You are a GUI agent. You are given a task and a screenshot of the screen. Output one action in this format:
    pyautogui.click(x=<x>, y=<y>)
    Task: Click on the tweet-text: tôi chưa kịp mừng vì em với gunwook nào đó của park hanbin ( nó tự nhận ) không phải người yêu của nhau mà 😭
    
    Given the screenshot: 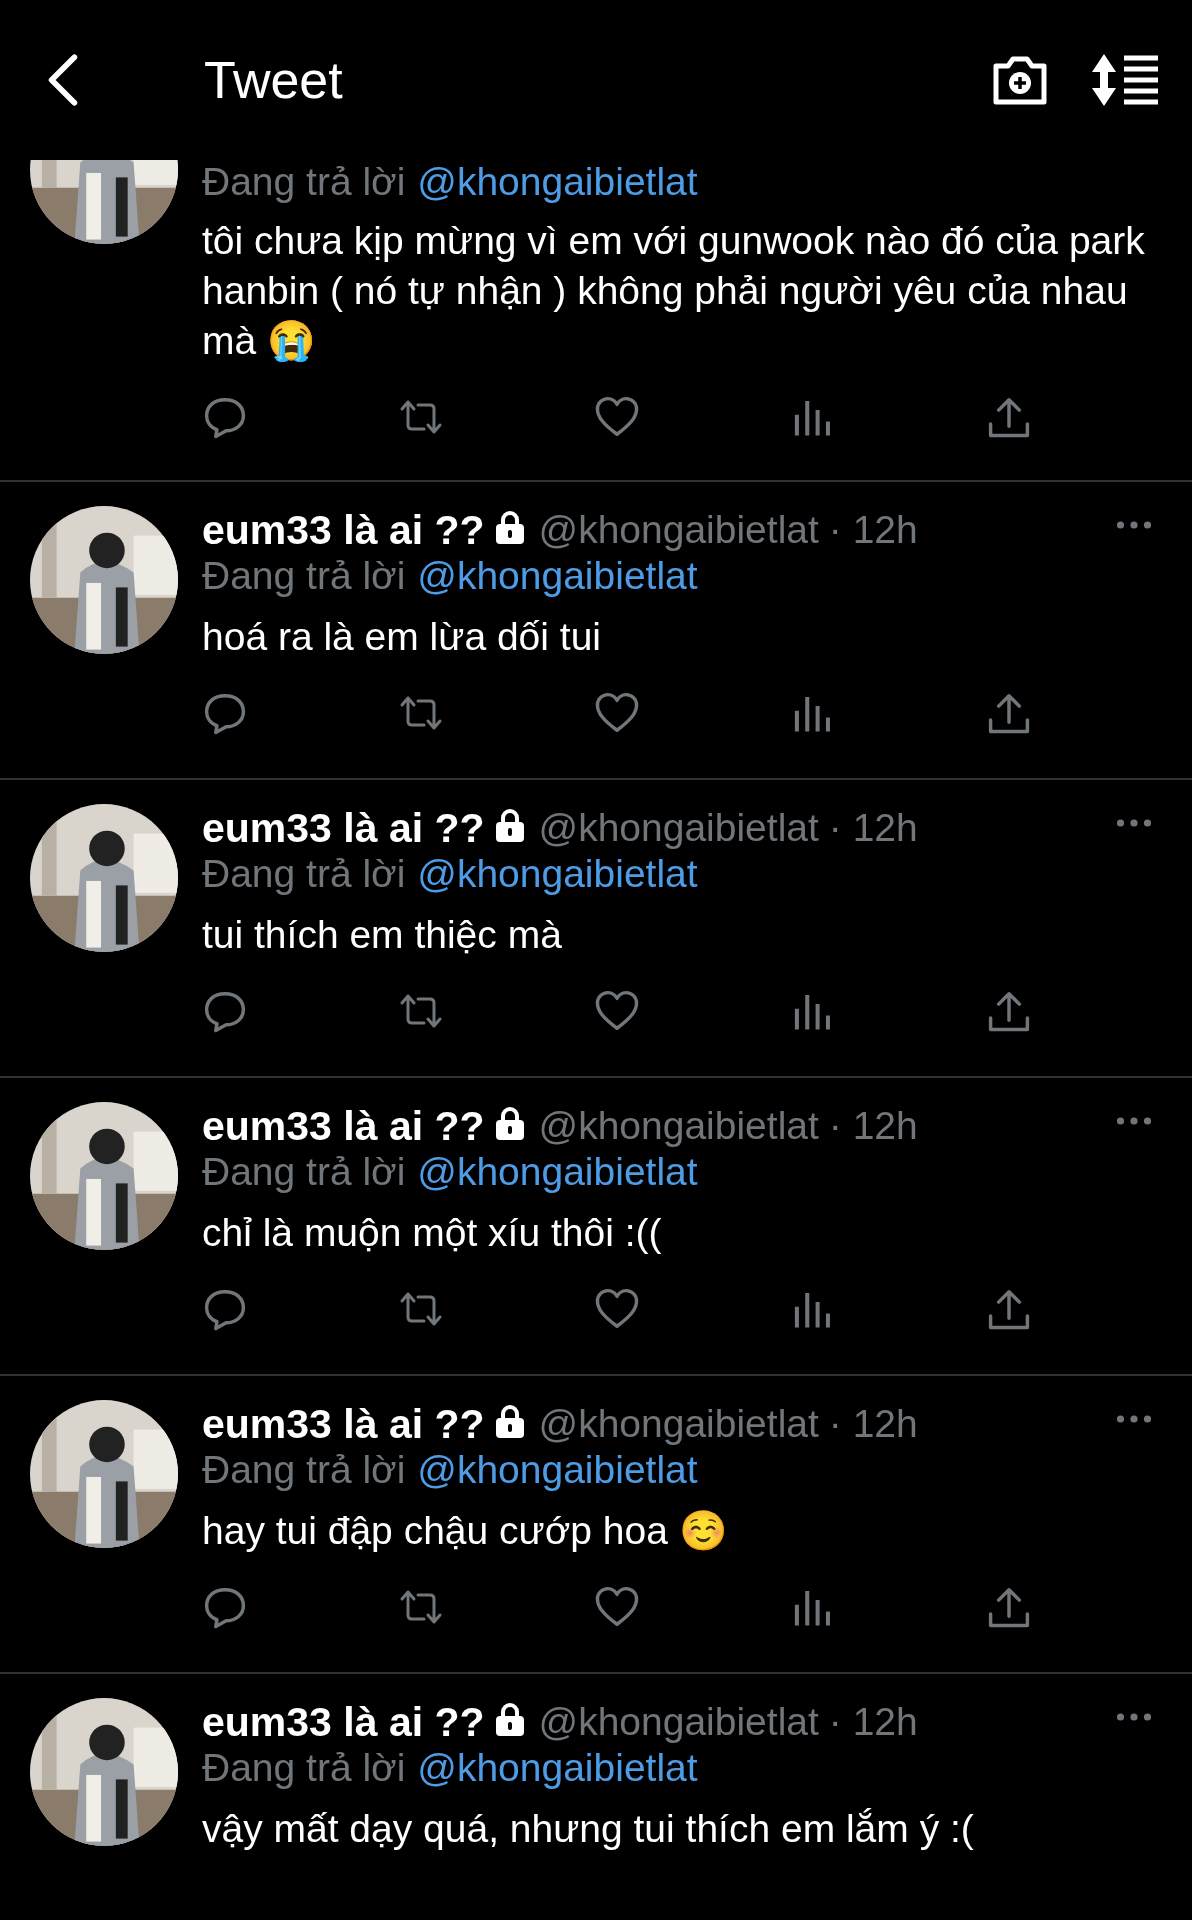 What is the action you would take?
    pyautogui.click(x=674, y=291)
    